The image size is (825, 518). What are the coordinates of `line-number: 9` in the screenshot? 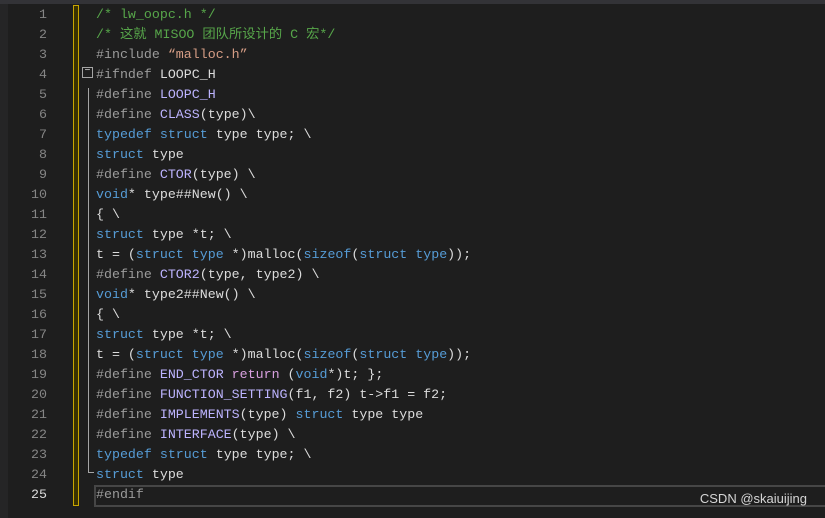 It's located at (43, 174).